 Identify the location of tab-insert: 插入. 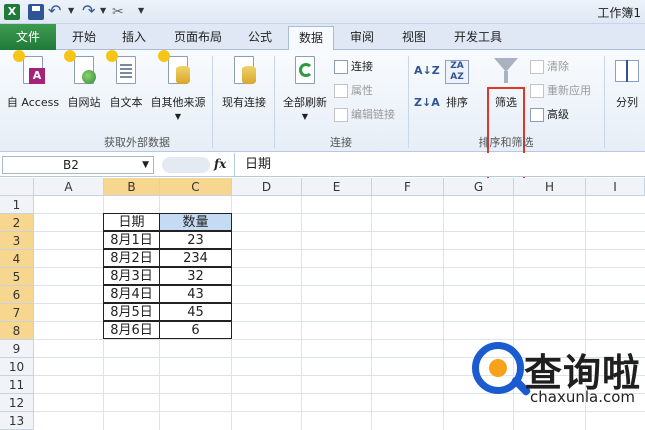
(134, 38).